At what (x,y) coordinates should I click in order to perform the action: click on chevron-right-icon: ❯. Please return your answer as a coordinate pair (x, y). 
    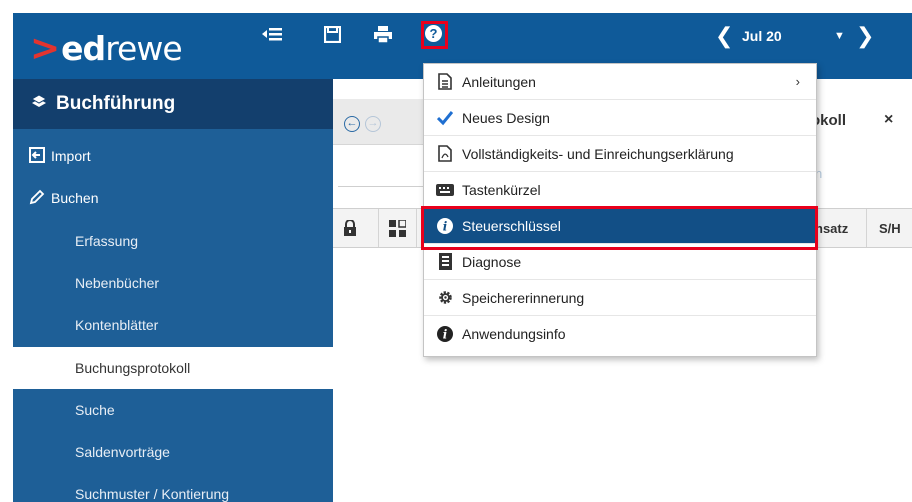
    Looking at the image, I should click on (865, 36).